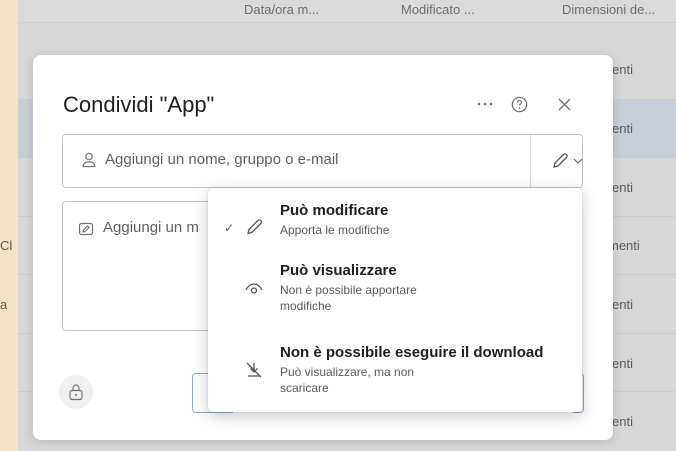 This screenshot has width=676, height=451. I want to click on edit-message-icon, so click(86, 229).